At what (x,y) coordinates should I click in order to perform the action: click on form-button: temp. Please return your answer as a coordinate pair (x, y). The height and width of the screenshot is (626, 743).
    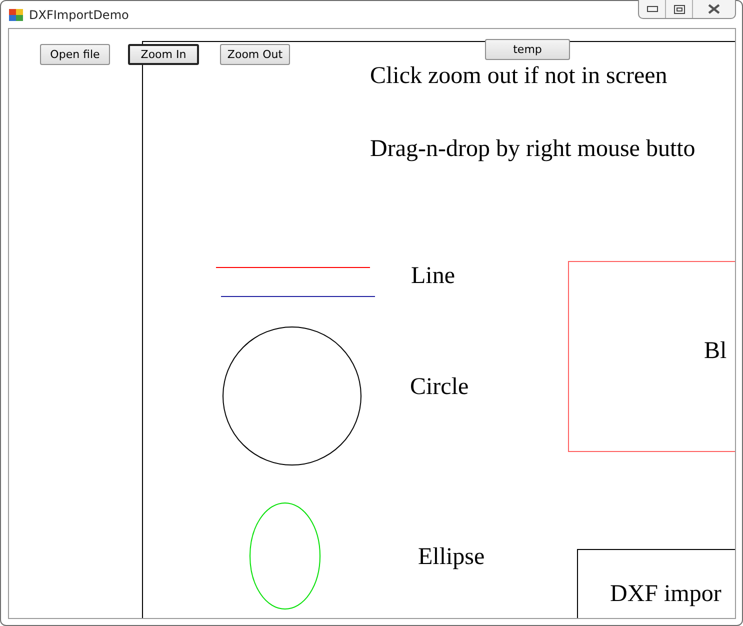
    Looking at the image, I should click on (527, 49).